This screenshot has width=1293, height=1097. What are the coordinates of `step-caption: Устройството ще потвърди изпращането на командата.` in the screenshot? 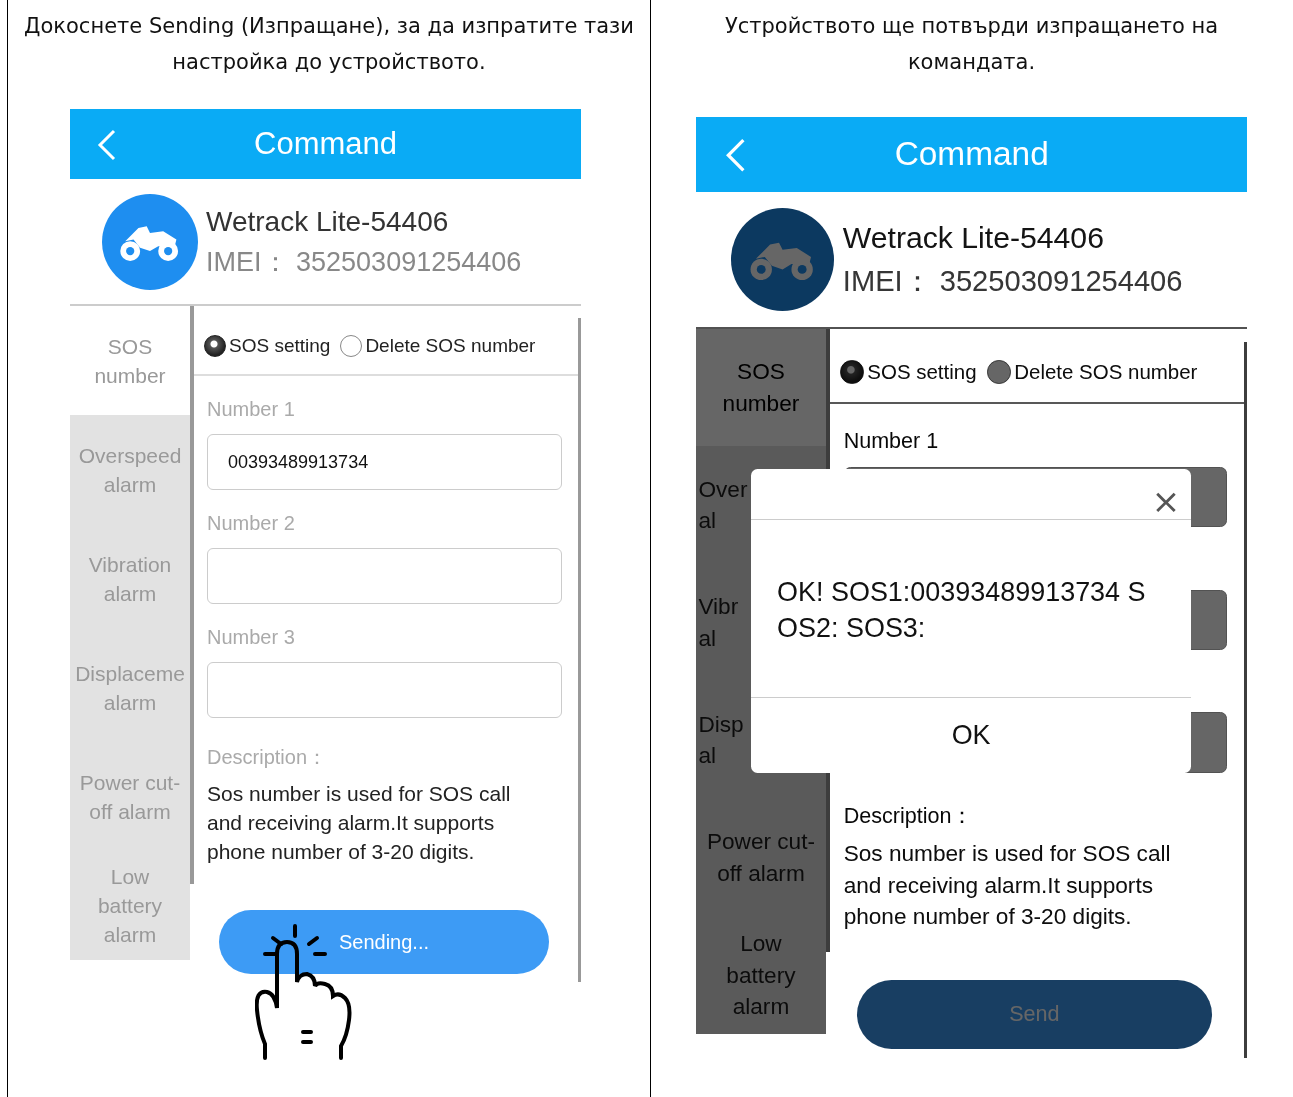 It's located at (971, 44).